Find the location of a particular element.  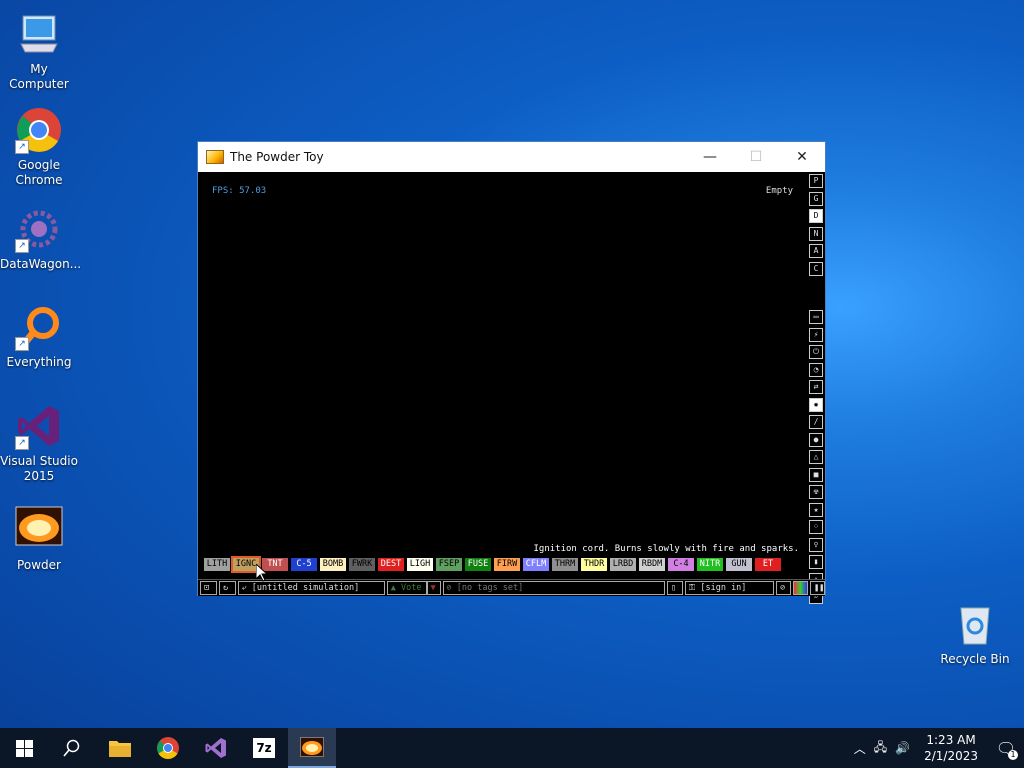

taskbar-file-explorer is located at coordinates (120, 748).